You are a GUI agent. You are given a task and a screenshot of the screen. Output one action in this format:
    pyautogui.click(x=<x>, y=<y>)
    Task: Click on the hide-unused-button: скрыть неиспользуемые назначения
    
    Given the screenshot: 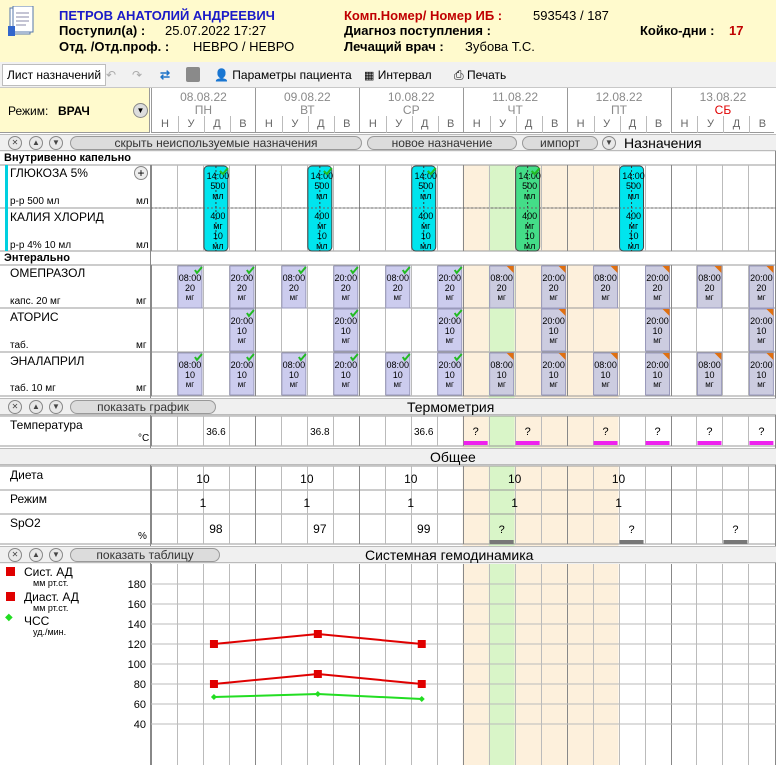 What is the action you would take?
    pyautogui.click(x=216, y=143)
    